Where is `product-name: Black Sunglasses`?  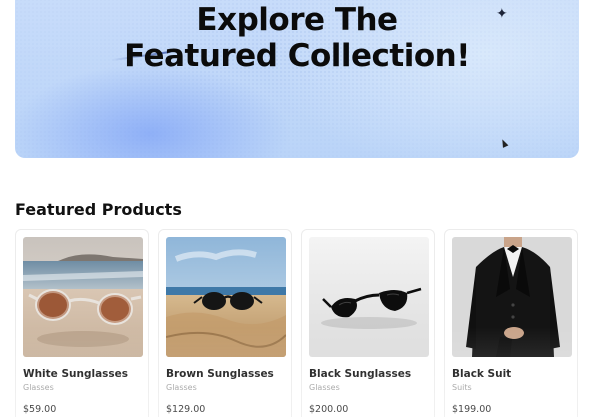
product-name: Black Sunglasses is located at coordinates (360, 374).